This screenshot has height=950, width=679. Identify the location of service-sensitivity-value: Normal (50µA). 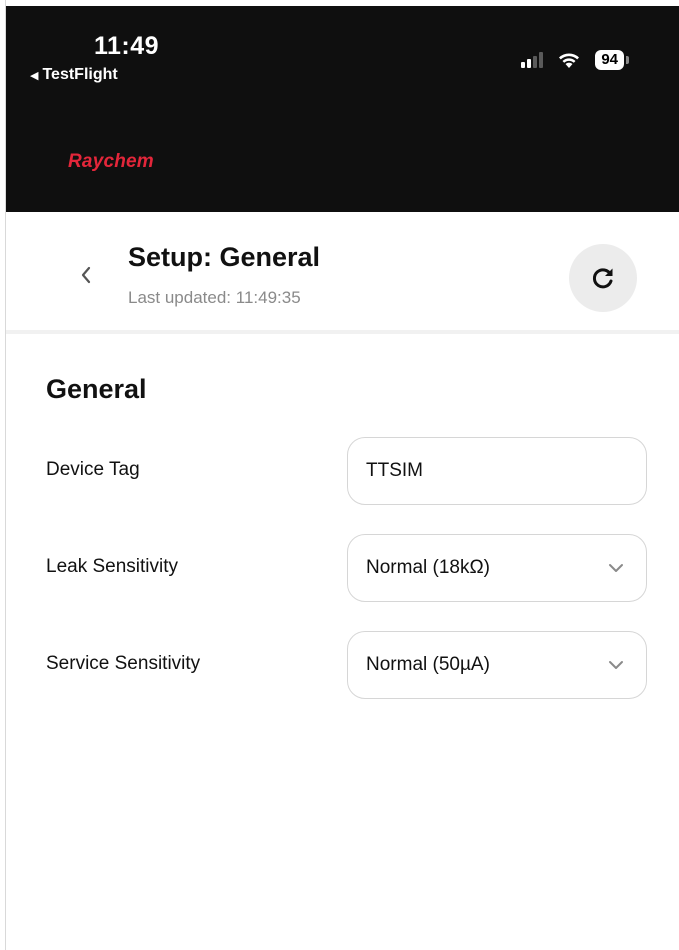
(428, 664).